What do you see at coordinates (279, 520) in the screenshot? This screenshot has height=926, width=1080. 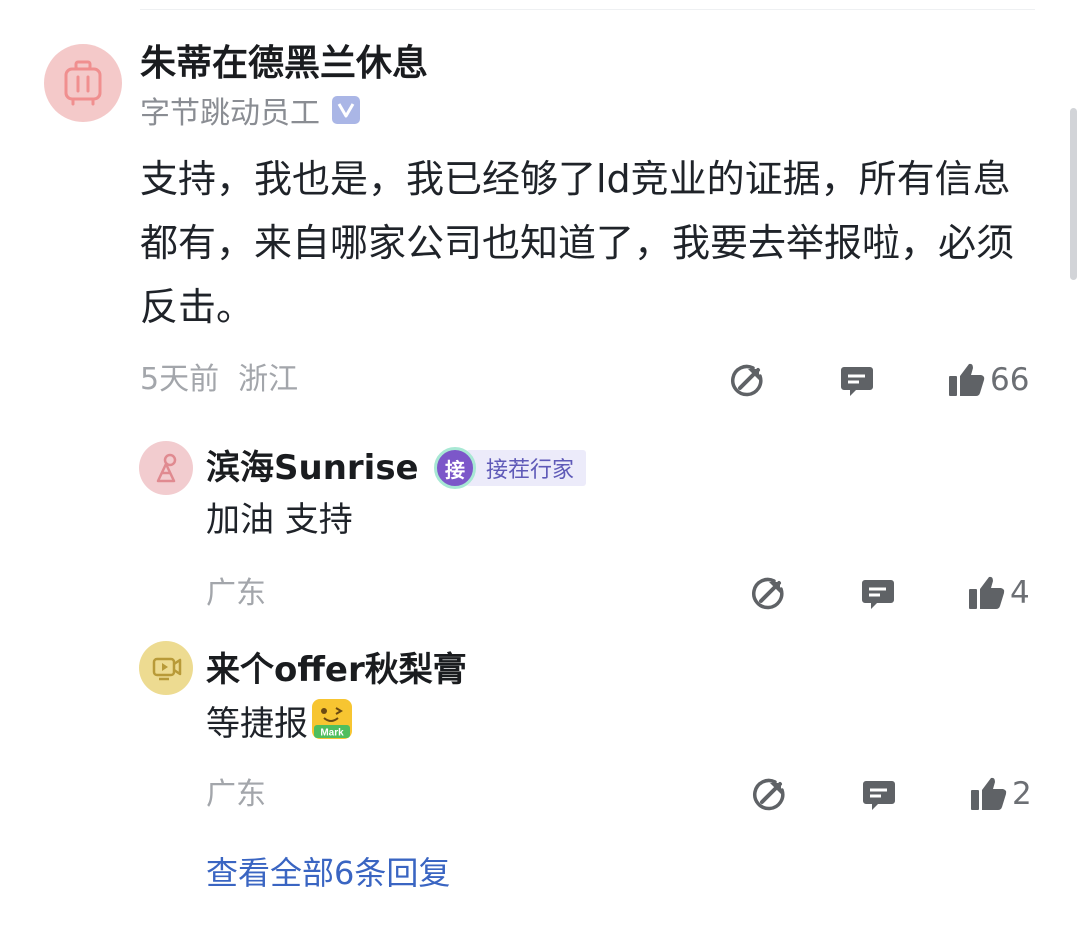 I see `reply-text: 加油 支持` at bounding box center [279, 520].